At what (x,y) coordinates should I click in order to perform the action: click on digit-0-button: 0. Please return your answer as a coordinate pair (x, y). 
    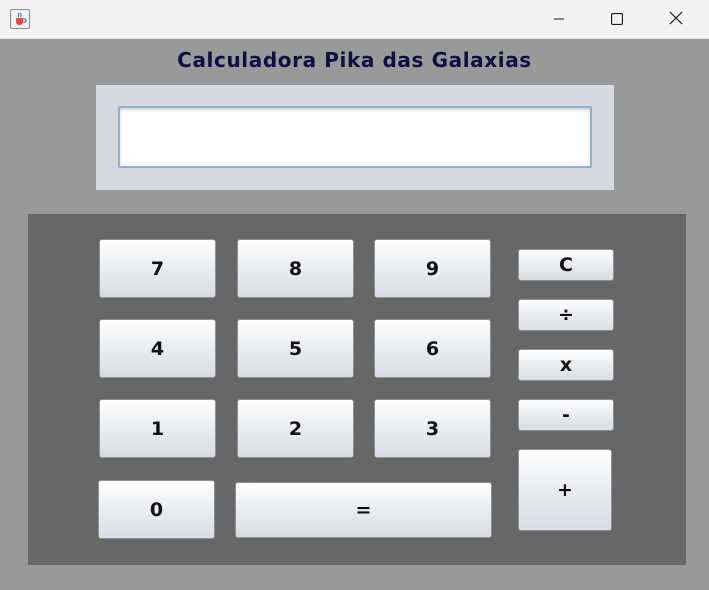
    Looking at the image, I should click on (156, 509).